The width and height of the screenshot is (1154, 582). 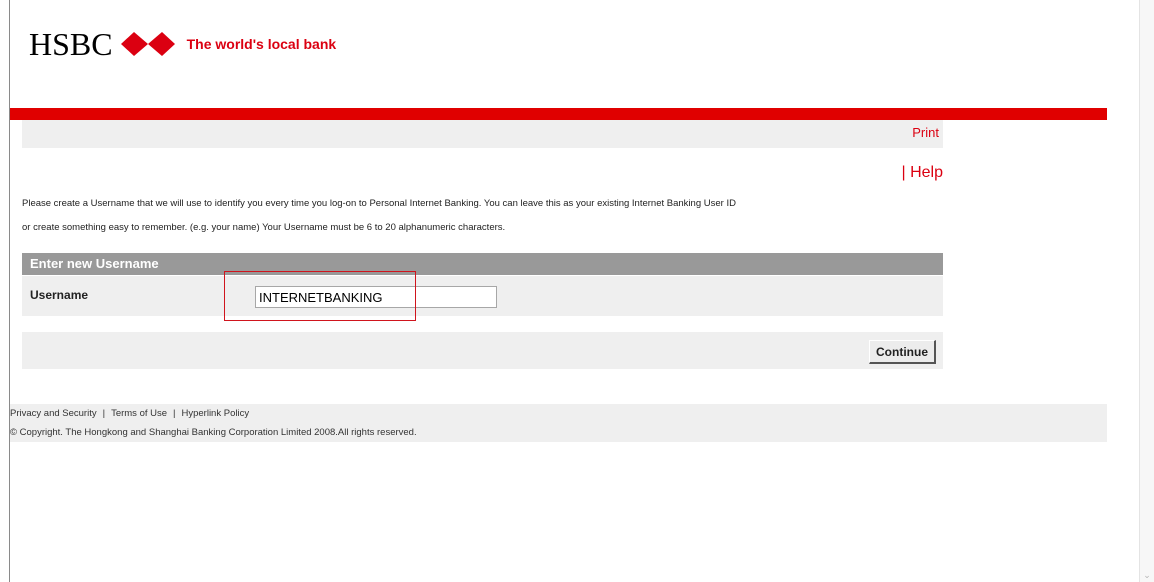 What do you see at coordinates (482, 350) in the screenshot?
I see `action-row: Continue` at bounding box center [482, 350].